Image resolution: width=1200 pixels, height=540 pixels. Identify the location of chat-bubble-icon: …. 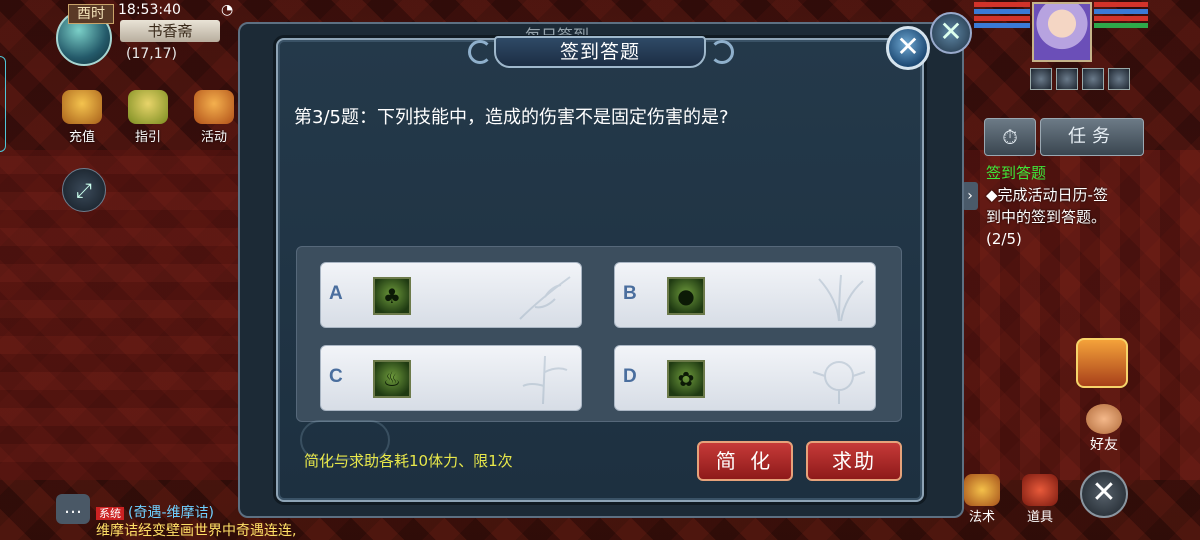
(73, 509).